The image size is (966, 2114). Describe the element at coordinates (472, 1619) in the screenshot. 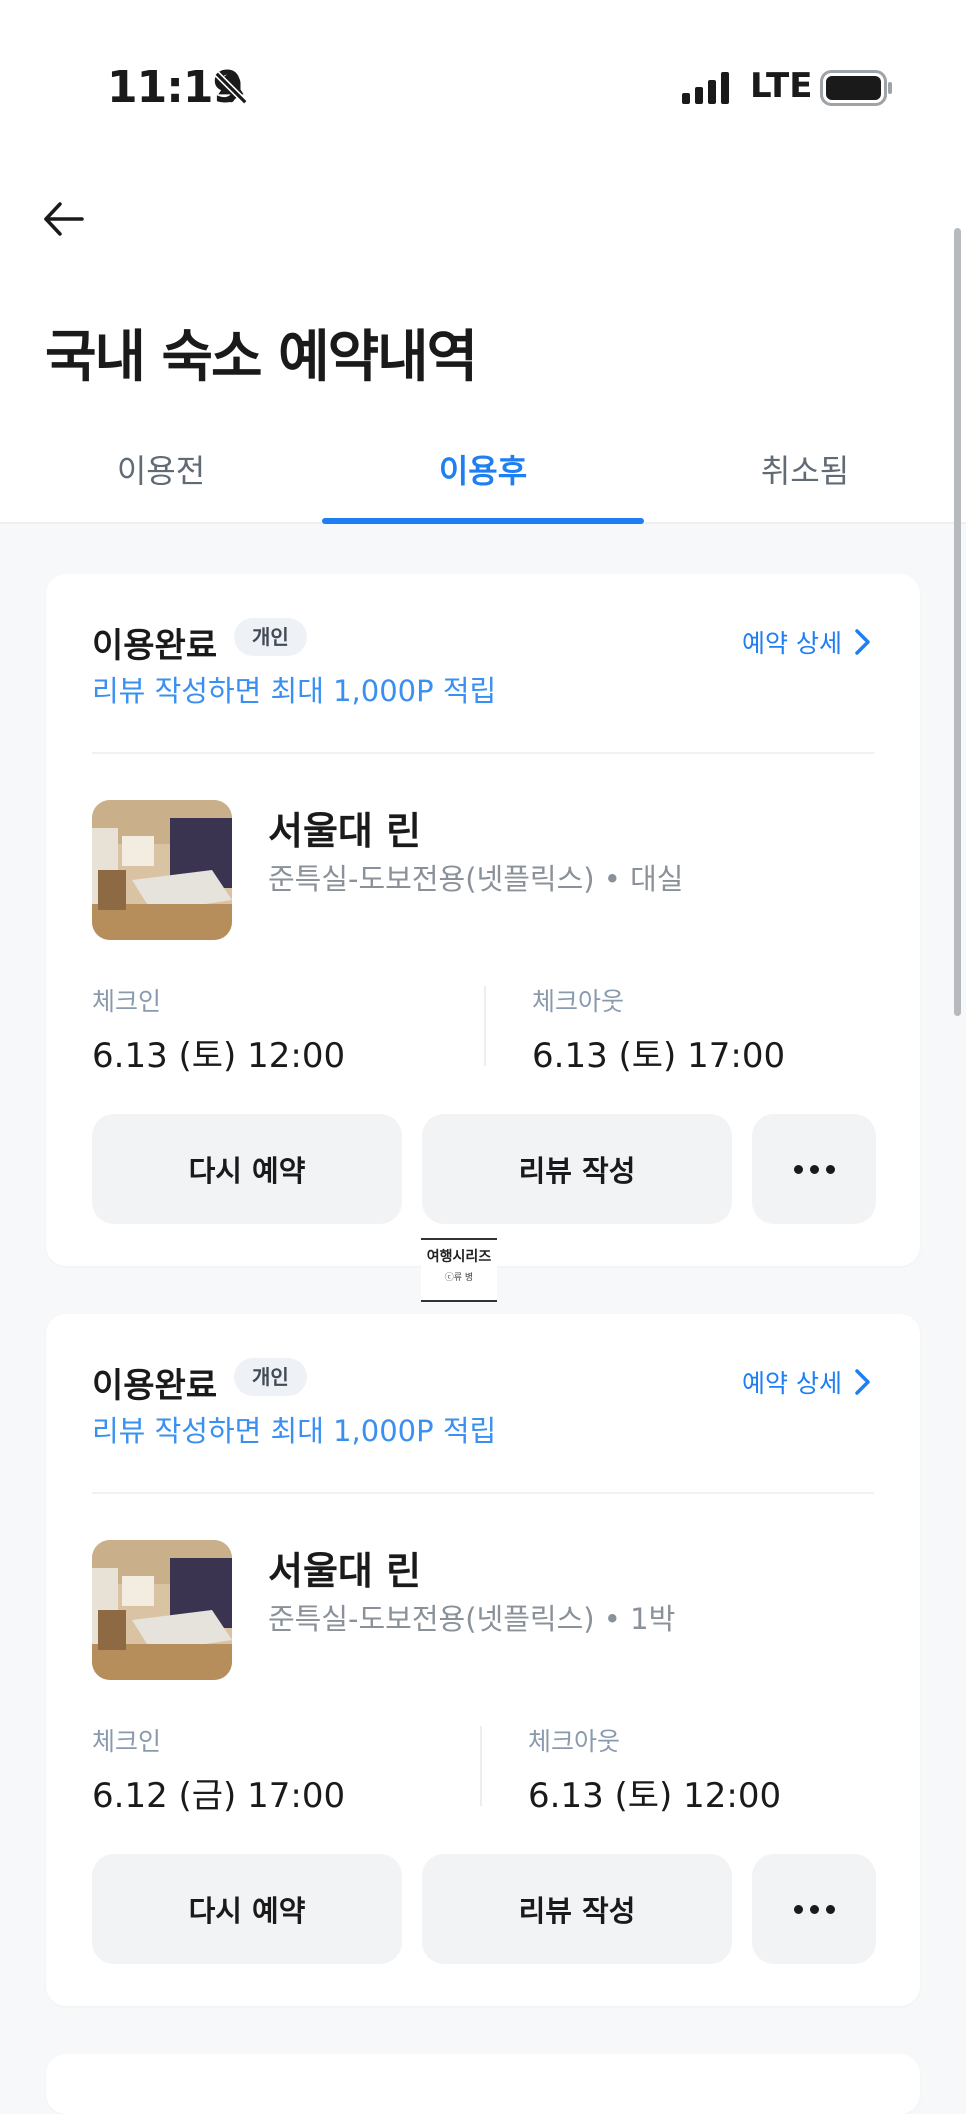

I see `room-info: 준특실-도보전용(넷플릭스) • 1박` at that location.